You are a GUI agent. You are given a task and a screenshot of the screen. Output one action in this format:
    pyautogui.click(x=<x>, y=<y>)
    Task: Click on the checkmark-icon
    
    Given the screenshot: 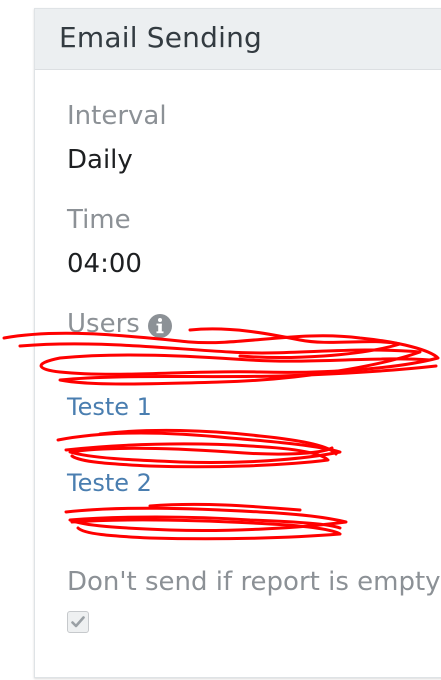 What is the action you would take?
    pyautogui.click(x=78, y=622)
    